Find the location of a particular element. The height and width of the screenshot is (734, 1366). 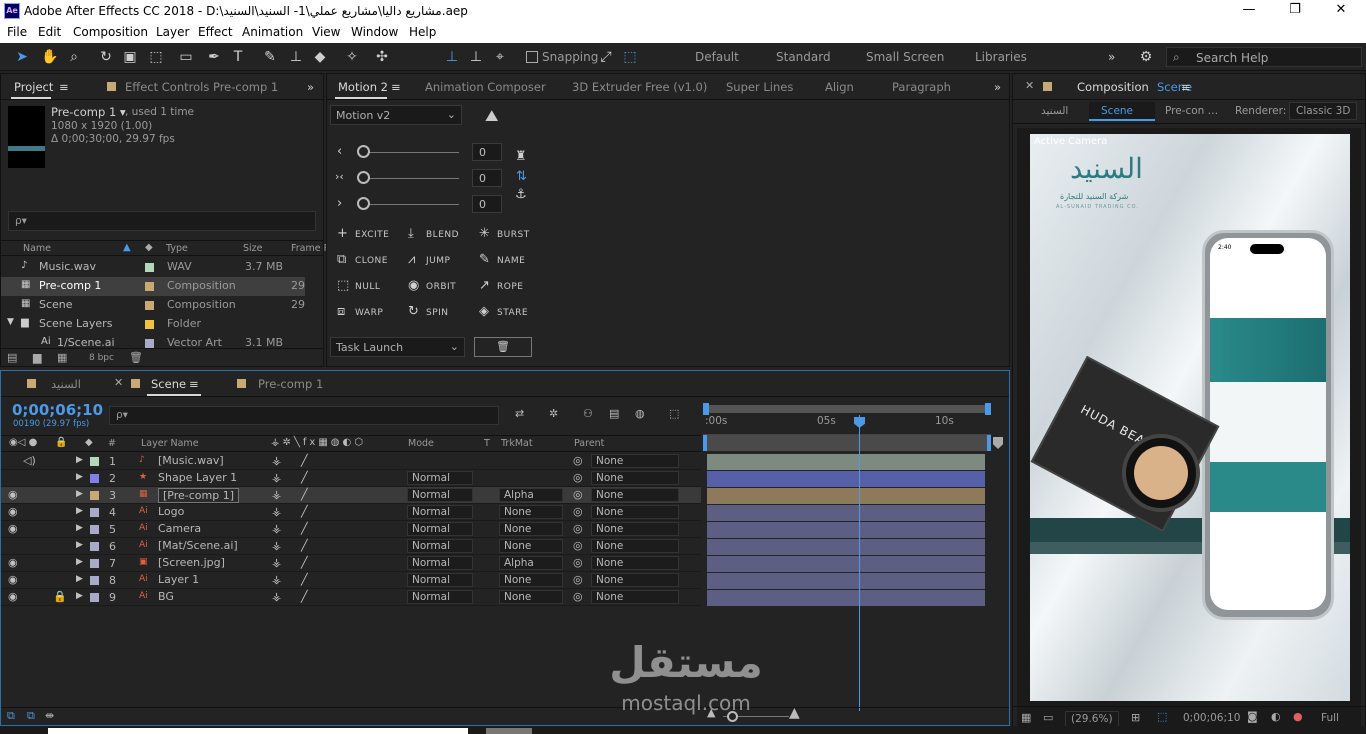

draft-3d-icon: ✲ is located at coordinates (553, 413).